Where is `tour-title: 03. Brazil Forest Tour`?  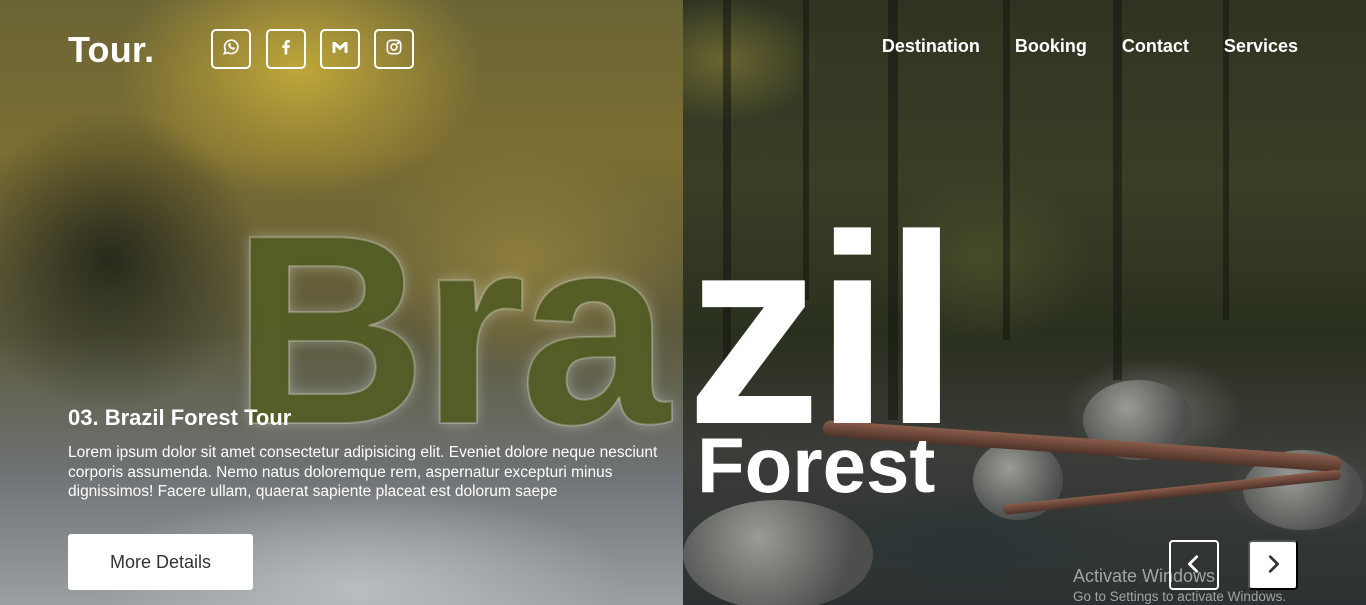
tour-title: 03. Brazil Forest Tour is located at coordinates (180, 417).